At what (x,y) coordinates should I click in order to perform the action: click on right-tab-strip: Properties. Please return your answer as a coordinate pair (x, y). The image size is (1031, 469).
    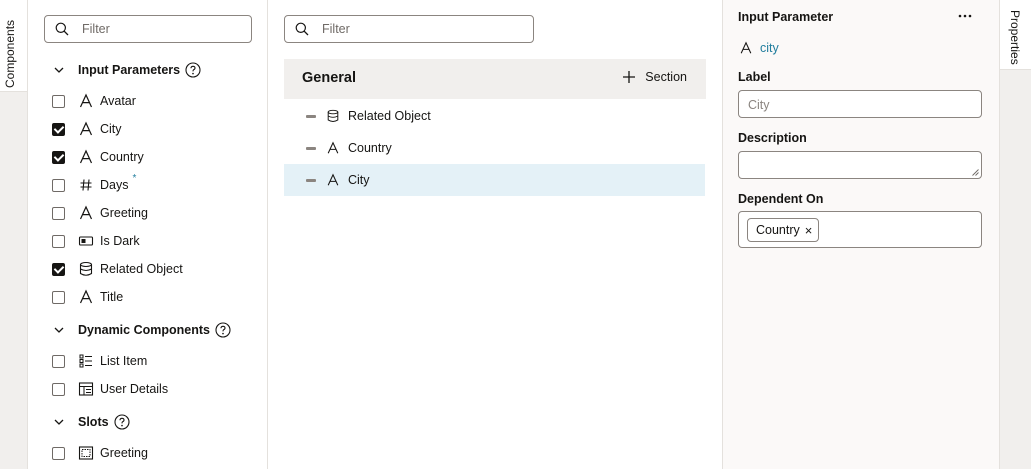
    Looking at the image, I should click on (1015, 234).